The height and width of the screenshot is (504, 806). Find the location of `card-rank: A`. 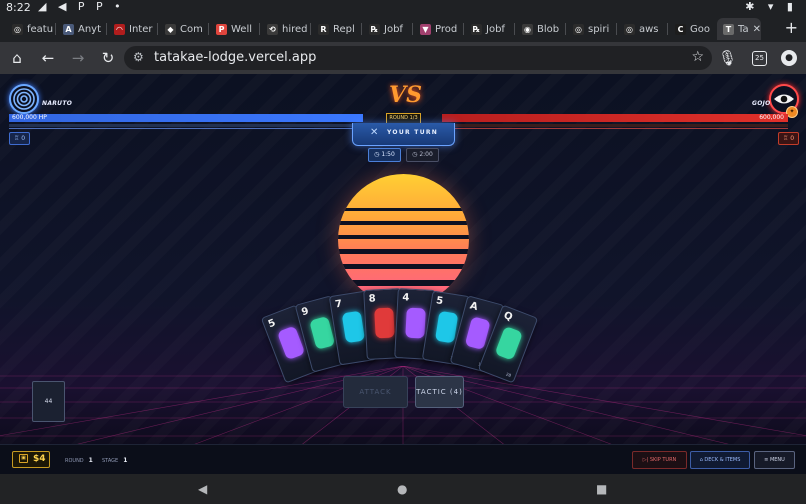

card-rank: A is located at coordinates (473, 307).